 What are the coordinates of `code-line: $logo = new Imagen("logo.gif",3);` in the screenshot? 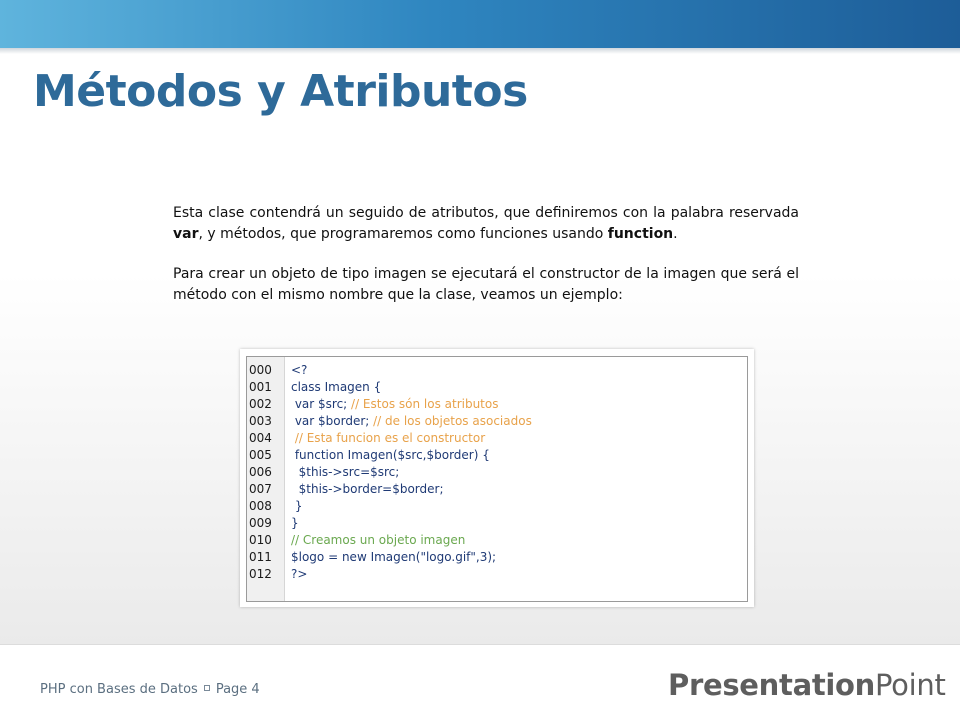 It's located at (411, 557).